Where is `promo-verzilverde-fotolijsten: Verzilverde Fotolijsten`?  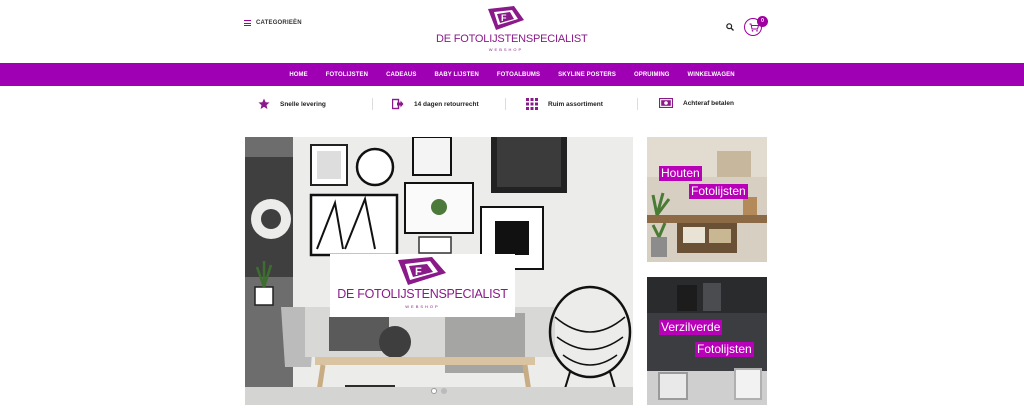
promo-verzilverde-fotolijsten: Verzilverde Fotolijsten is located at coordinates (707, 341).